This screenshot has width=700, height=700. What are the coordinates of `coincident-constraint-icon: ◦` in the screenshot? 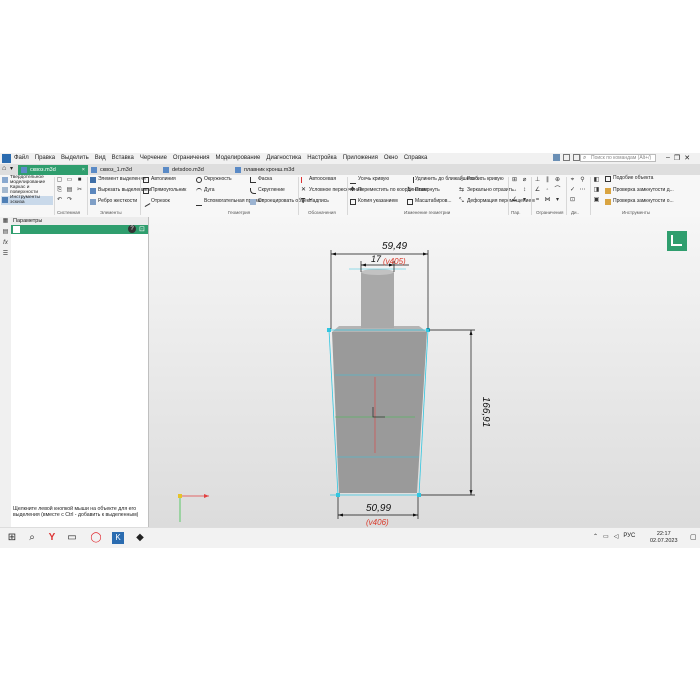 It's located at (547, 190).